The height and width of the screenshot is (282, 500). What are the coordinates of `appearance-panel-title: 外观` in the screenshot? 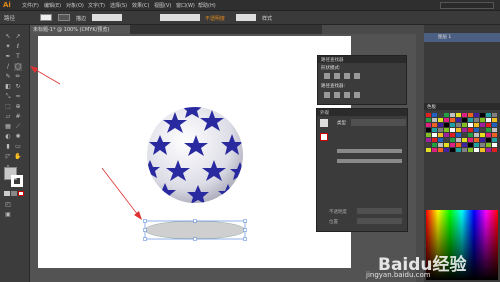 It's located at (362, 112).